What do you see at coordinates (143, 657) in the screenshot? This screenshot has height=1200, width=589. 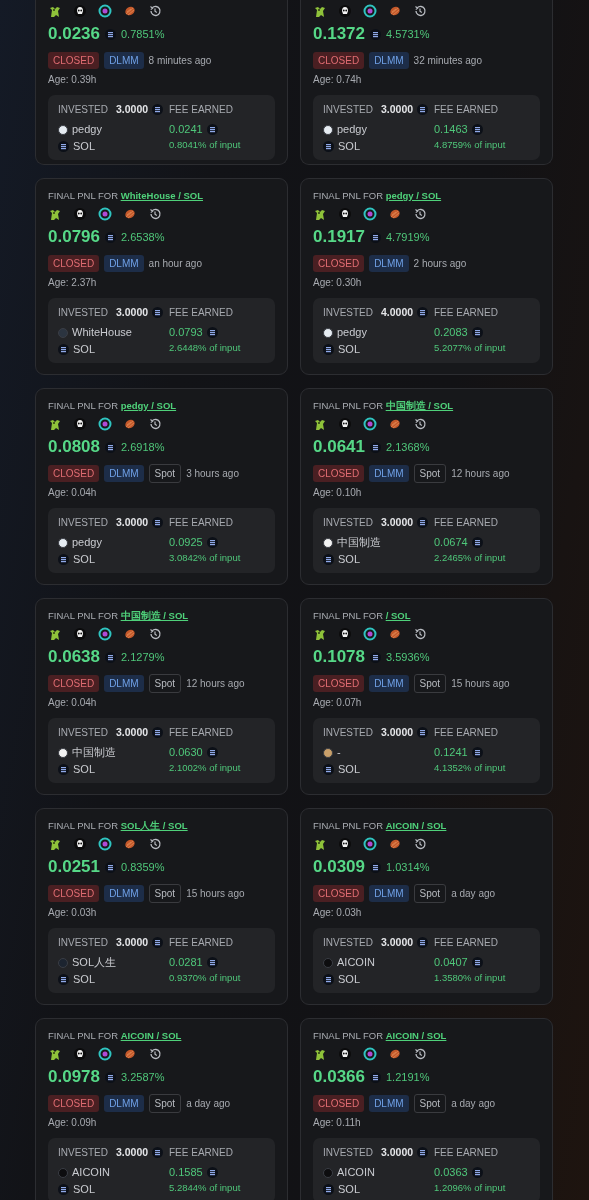 I see `pnl-percent: 2.1279%` at bounding box center [143, 657].